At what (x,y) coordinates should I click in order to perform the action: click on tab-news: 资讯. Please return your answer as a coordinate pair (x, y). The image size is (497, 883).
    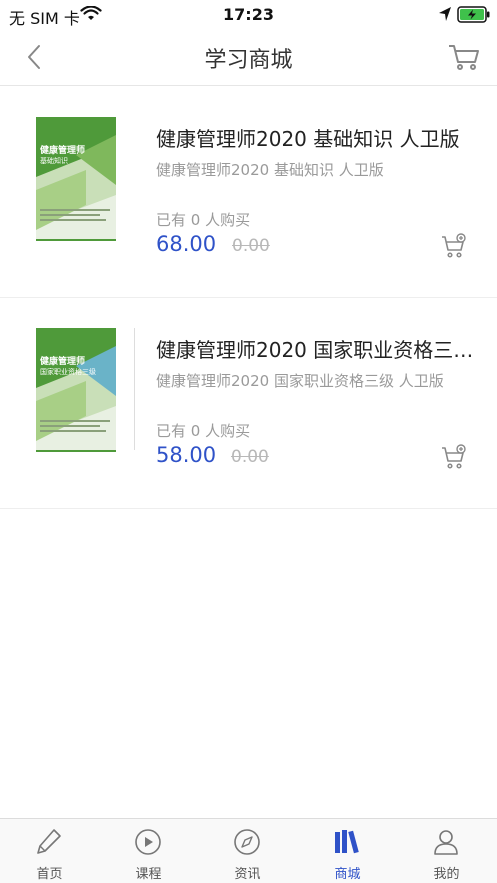
    Looking at the image, I should click on (247, 851).